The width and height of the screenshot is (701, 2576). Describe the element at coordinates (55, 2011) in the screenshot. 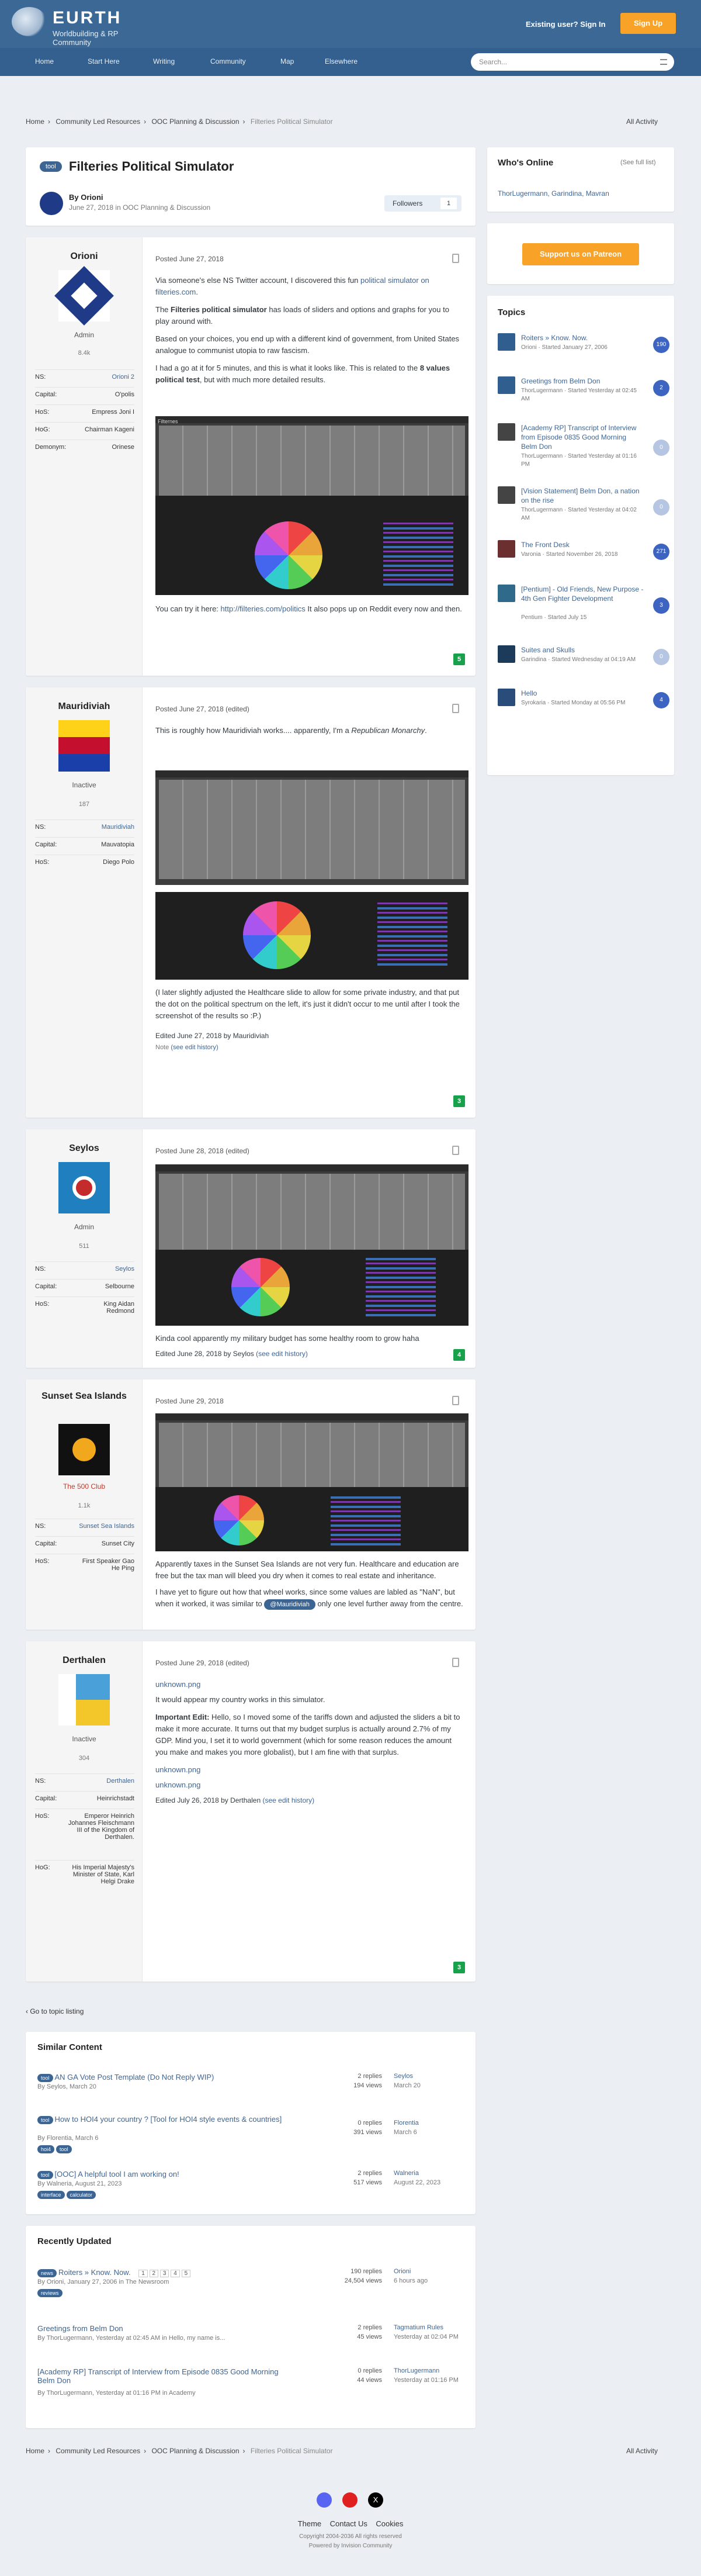

I see `goto-topic-listing: ‹ Go to topic listing` at that location.